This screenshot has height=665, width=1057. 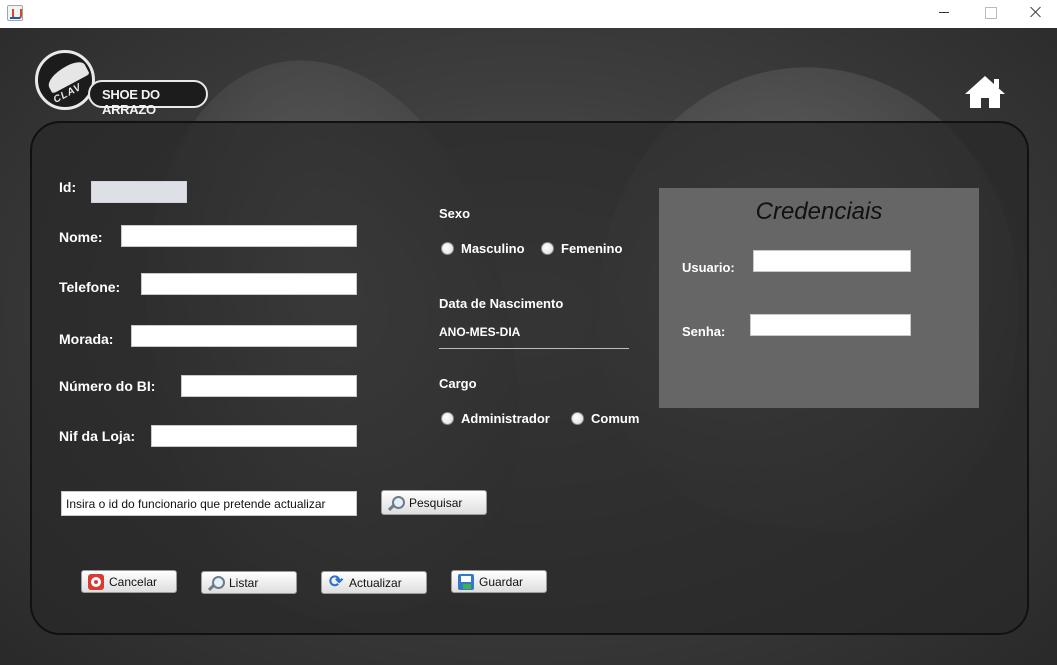 I want to click on usuario-field, so click(x=832, y=261).